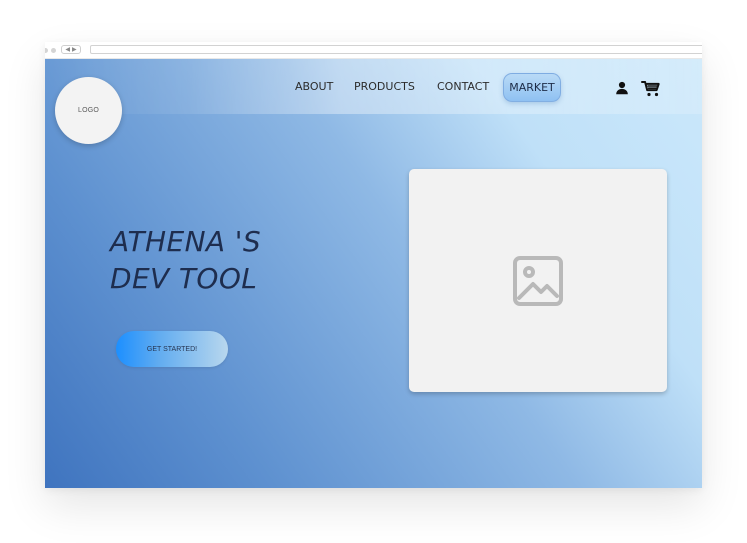 The image size is (747, 543). I want to click on nav-link-products: PRODUCTS, so click(384, 86).